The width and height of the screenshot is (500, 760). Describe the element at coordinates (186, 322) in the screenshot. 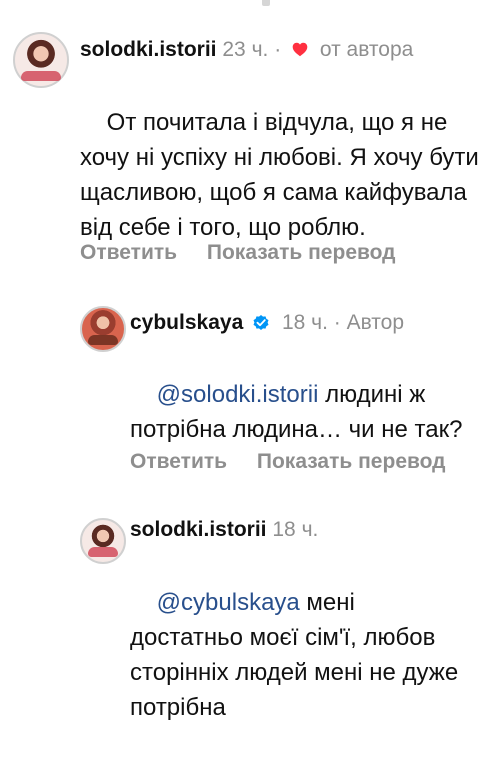

I see `comment-username: cybulskaya` at that location.